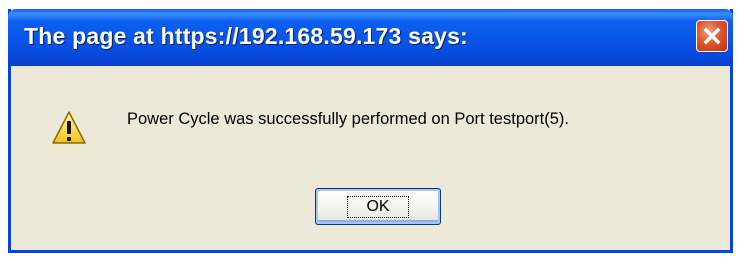 Image resolution: width=737 pixels, height=257 pixels. Describe the element at coordinates (69, 127) in the screenshot. I see `warning-icon` at that location.